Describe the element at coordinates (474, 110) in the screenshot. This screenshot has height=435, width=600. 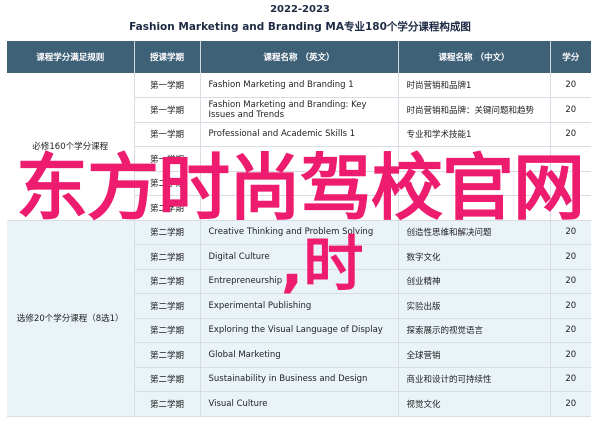
I see `course-name-cn: 时尚营销和品牌：关键问题和趋势` at that location.